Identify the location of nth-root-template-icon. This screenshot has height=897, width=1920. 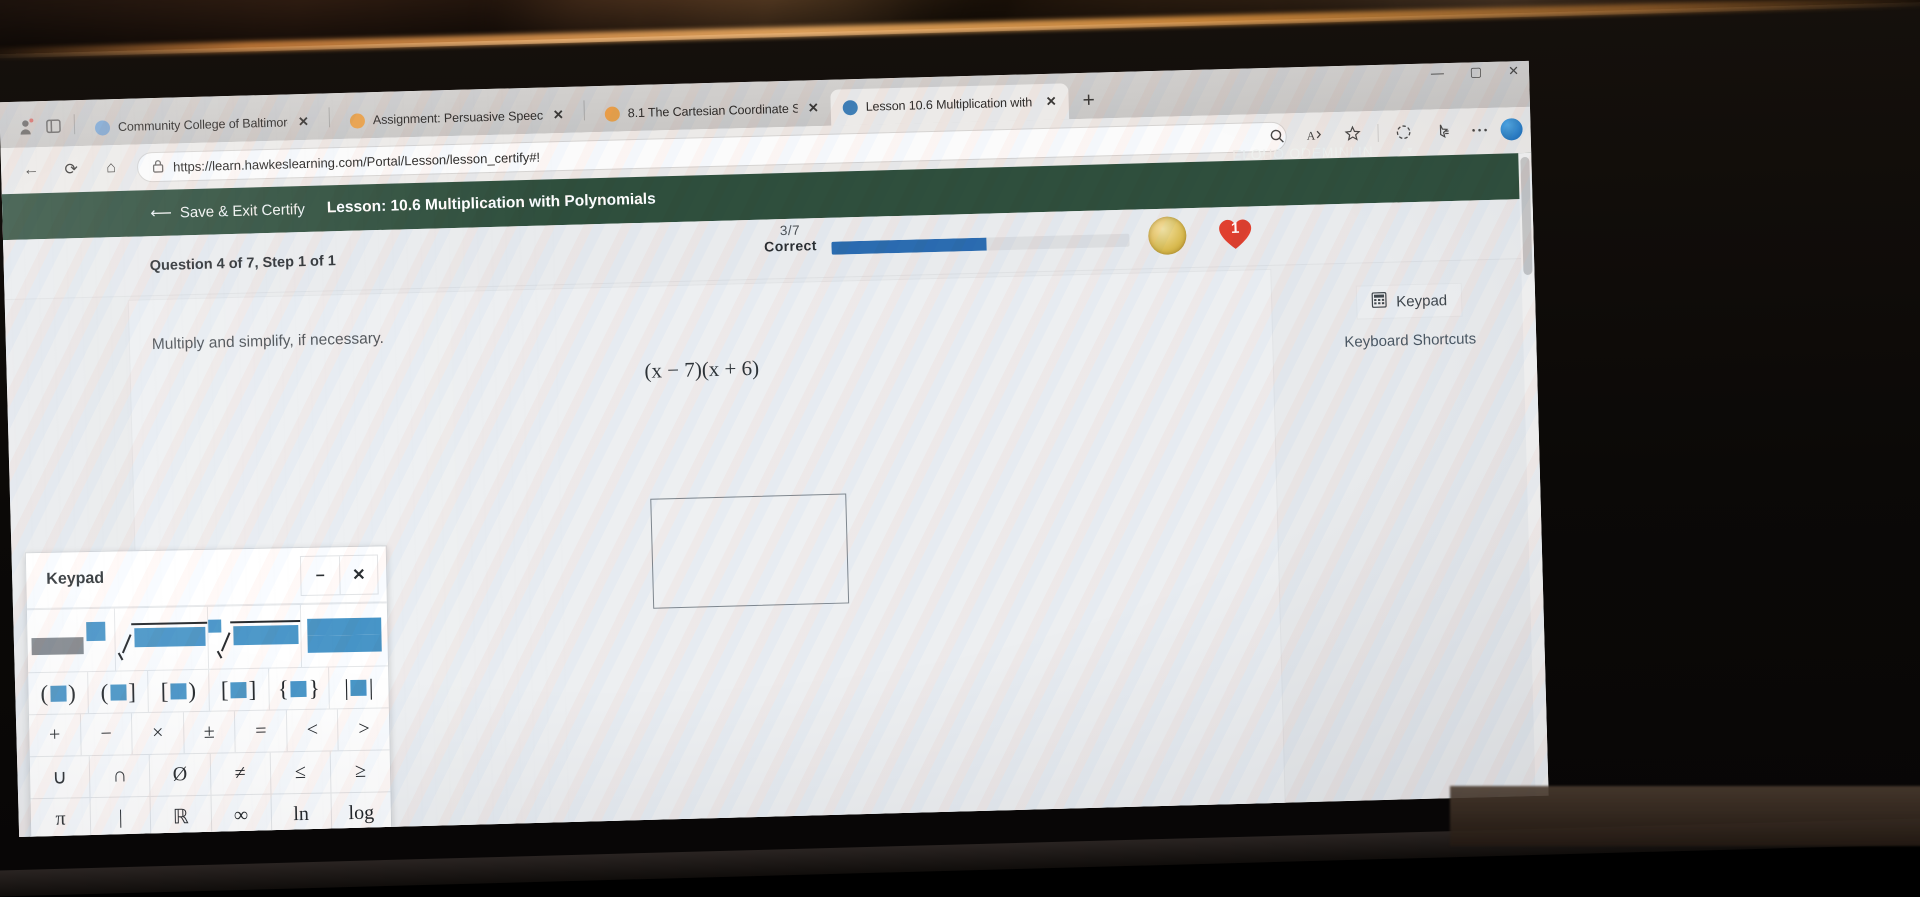
(254, 637).